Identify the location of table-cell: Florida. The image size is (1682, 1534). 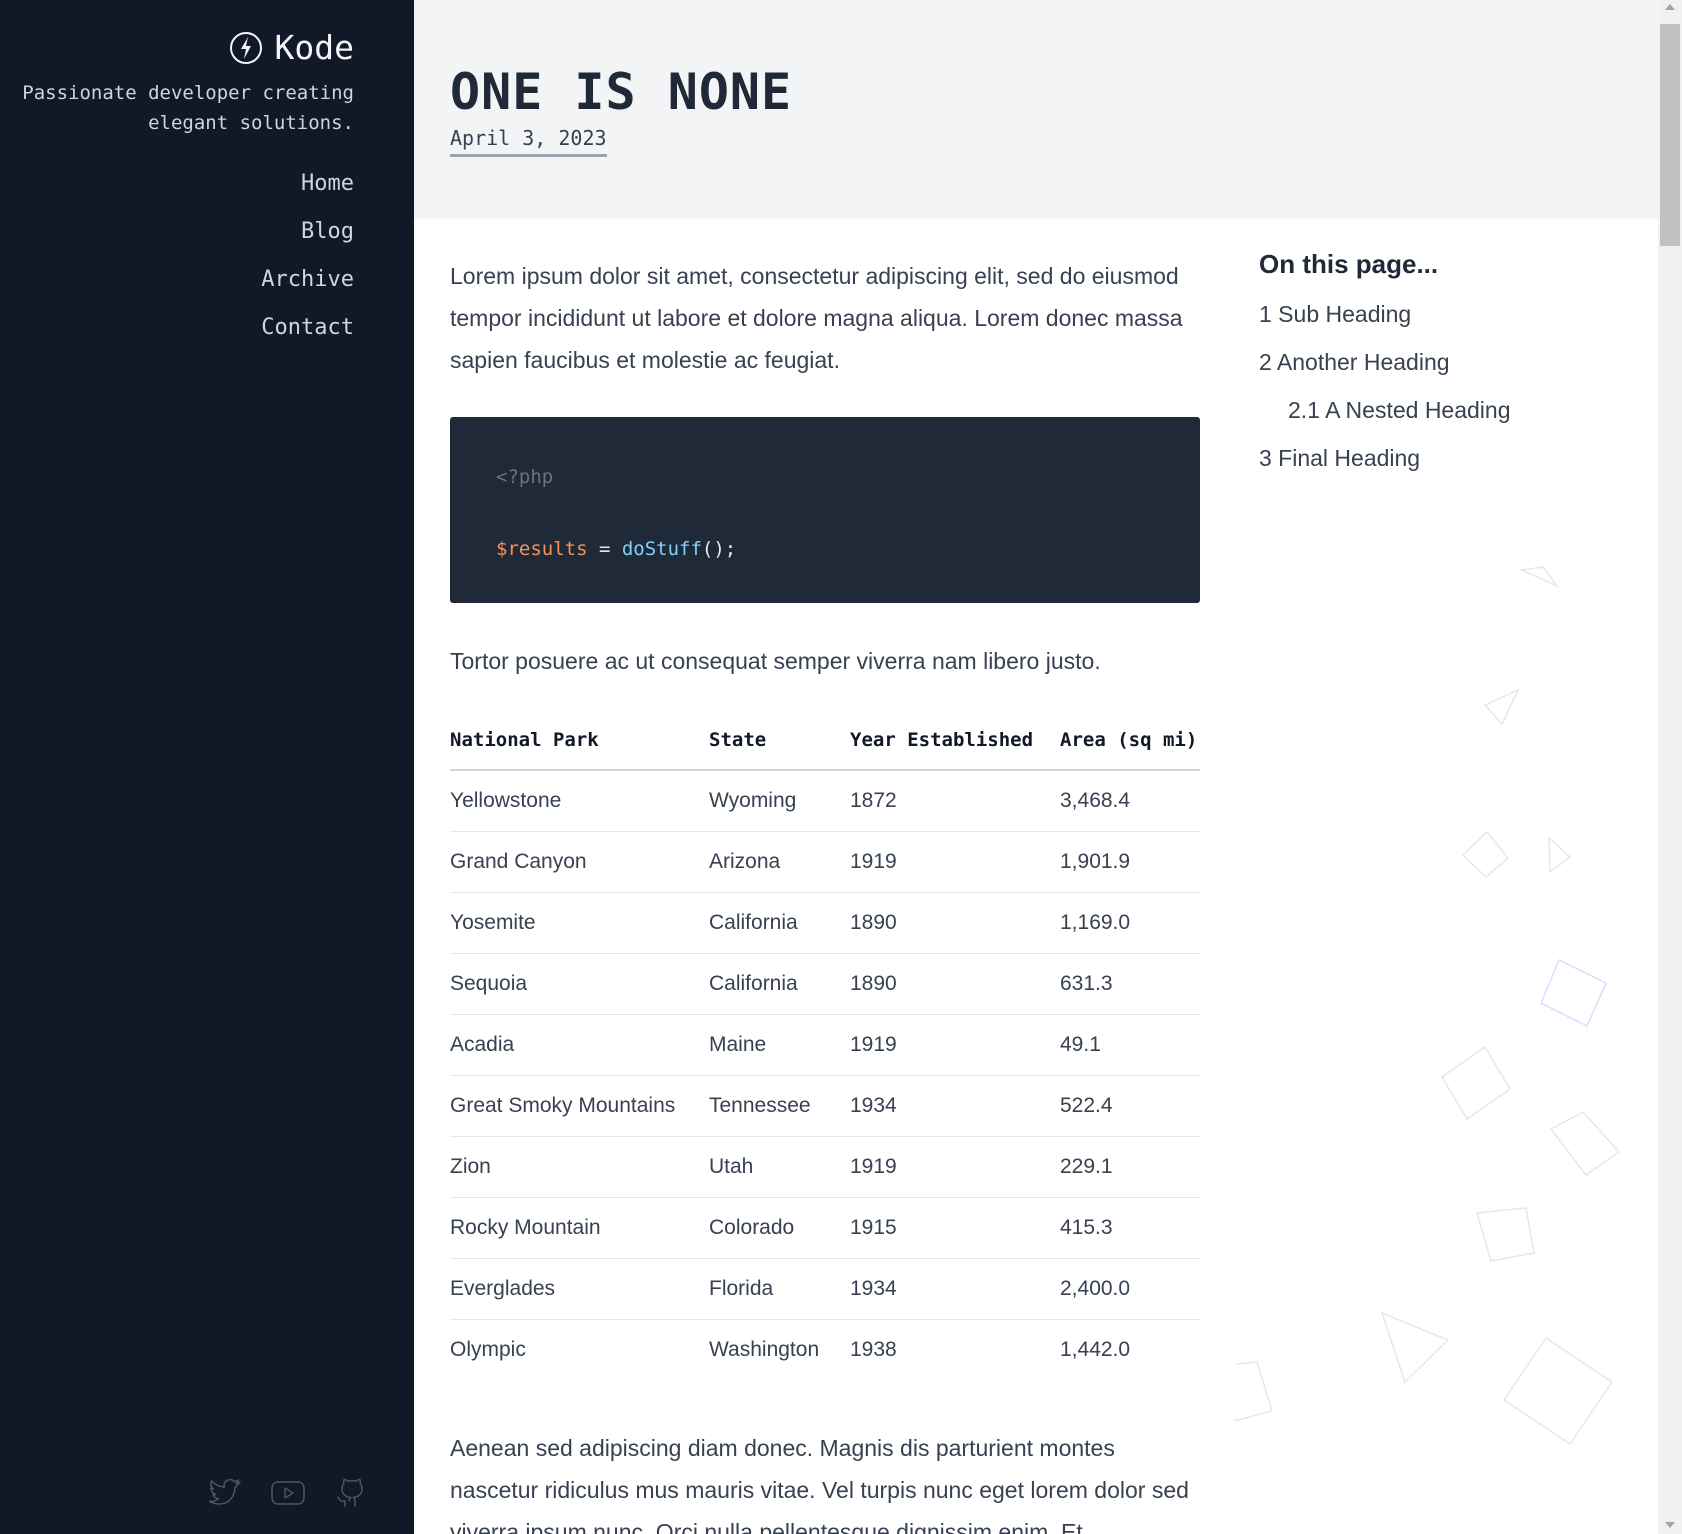
(779, 1289).